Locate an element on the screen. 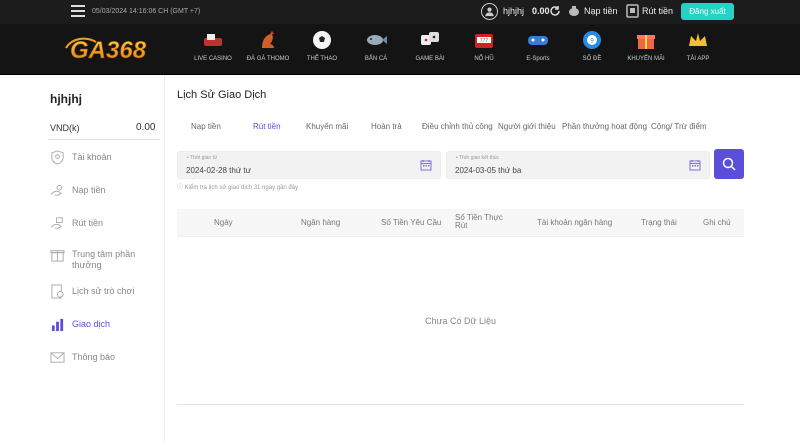 The height and width of the screenshot is (443, 800). nav-item-7: 9 SỐ ĐỀ is located at coordinates (592, 50).